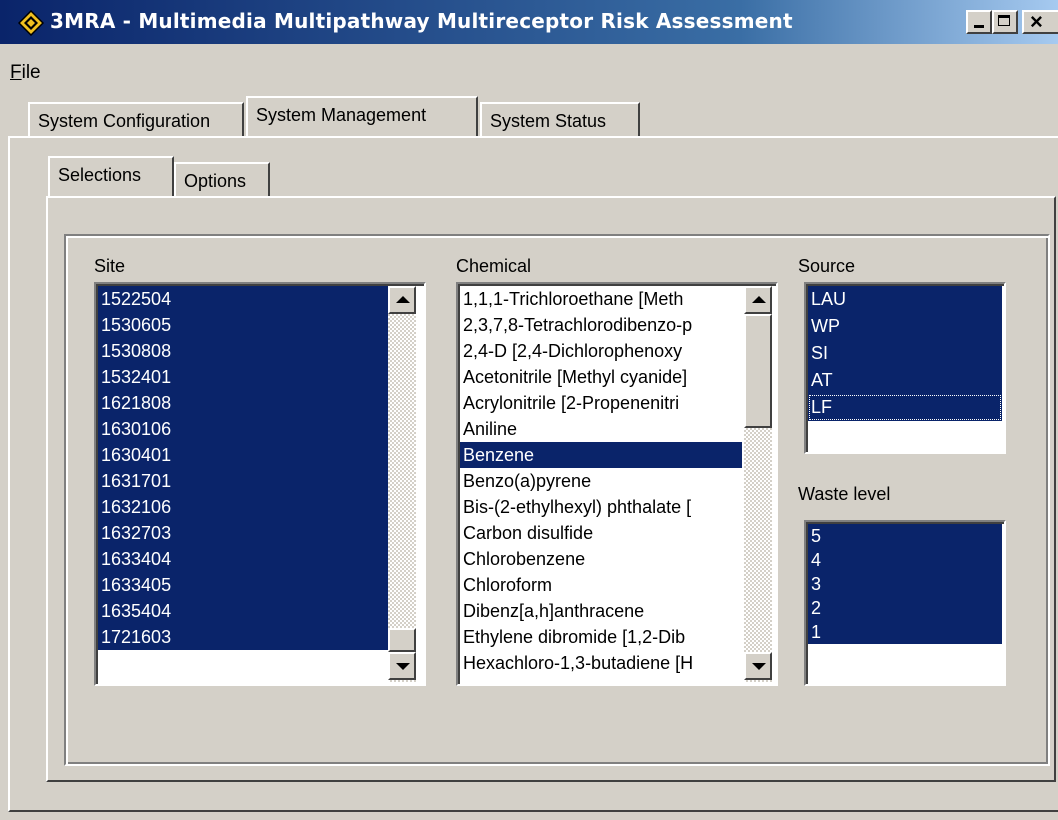  I want to click on list-item: 1522504, so click(243, 299).